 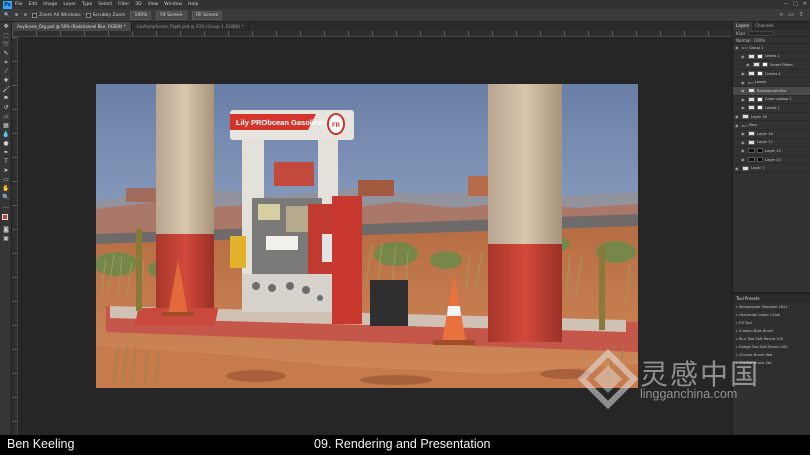 What do you see at coordinates (6, 44) in the screenshot?
I see `lasso-tool-icon: ➰` at bounding box center [6, 44].